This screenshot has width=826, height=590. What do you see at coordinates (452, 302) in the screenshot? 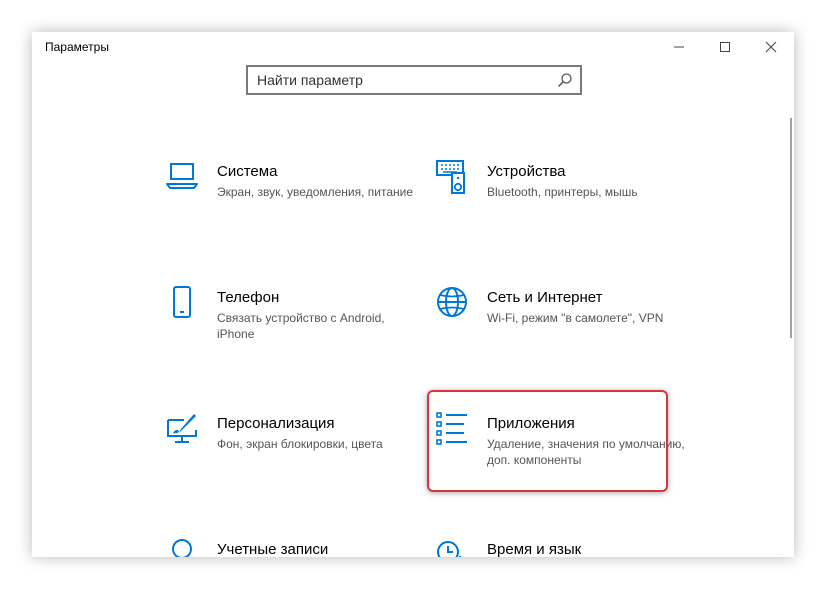
I see `globe-icon` at bounding box center [452, 302].